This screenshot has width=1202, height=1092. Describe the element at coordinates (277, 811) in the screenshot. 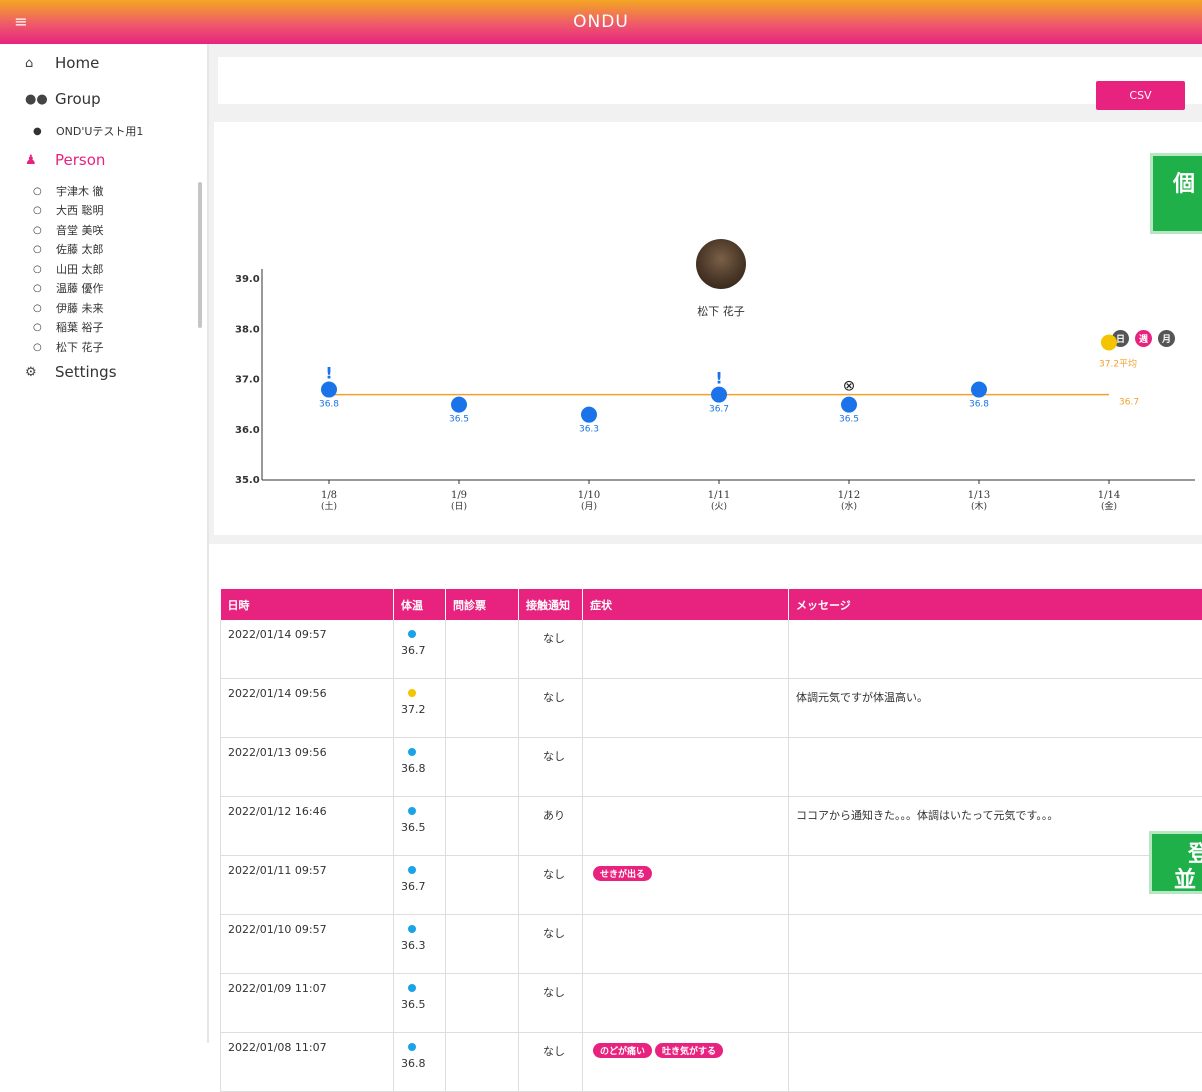

I see `datetime-text: 2022/01/12 16:46` at that location.